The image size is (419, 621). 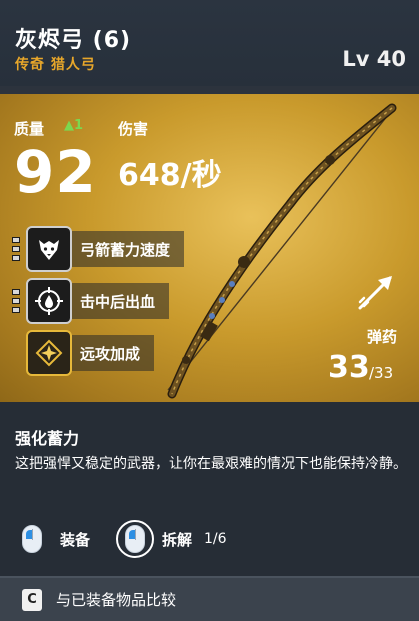 What do you see at coordinates (116, 600) in the screenshot?
I see `compare-label: 与已装备物品比较` at bounding box center [116, 600].